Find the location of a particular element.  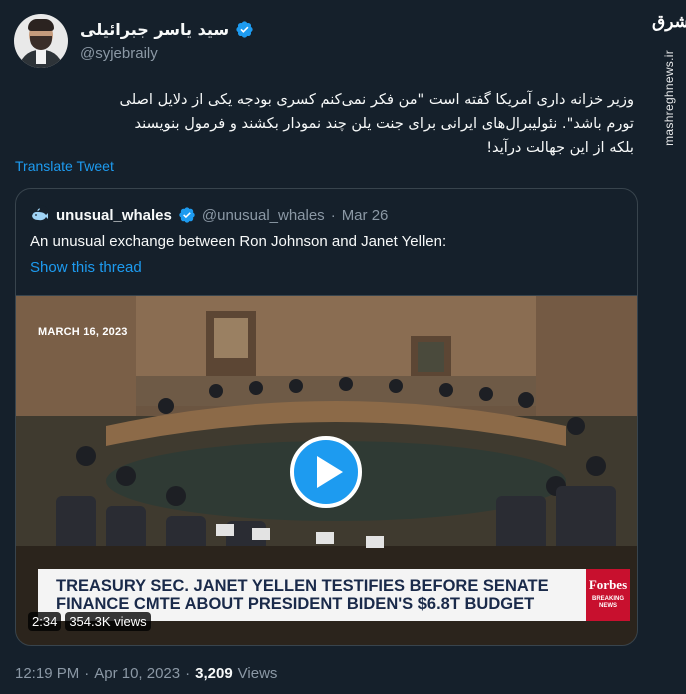

name-row: سید یاسر جبرائیلی is located at coordinates (167, 29).